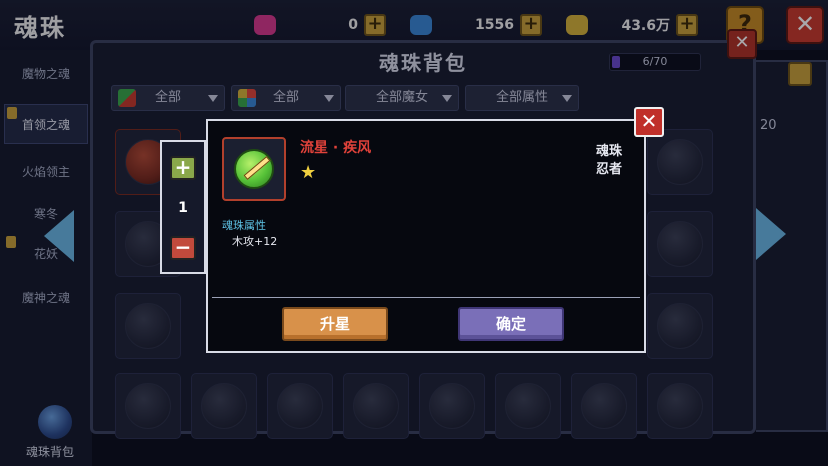  I want to click on item-type-line: 忍者, so click(609, 169).